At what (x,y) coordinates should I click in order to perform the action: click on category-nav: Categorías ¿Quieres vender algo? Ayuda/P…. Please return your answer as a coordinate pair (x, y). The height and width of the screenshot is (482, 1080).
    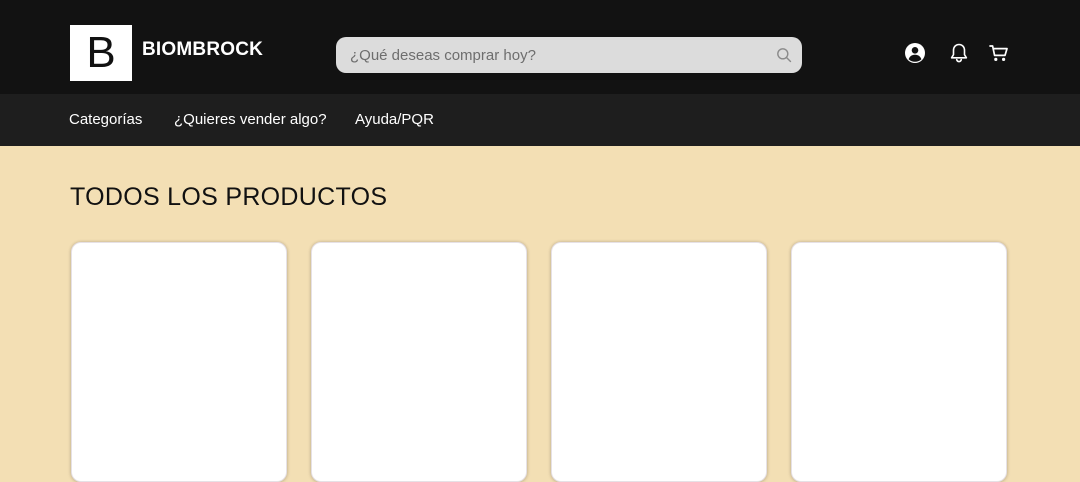
    Looking at the image, I should click on (540, 120).